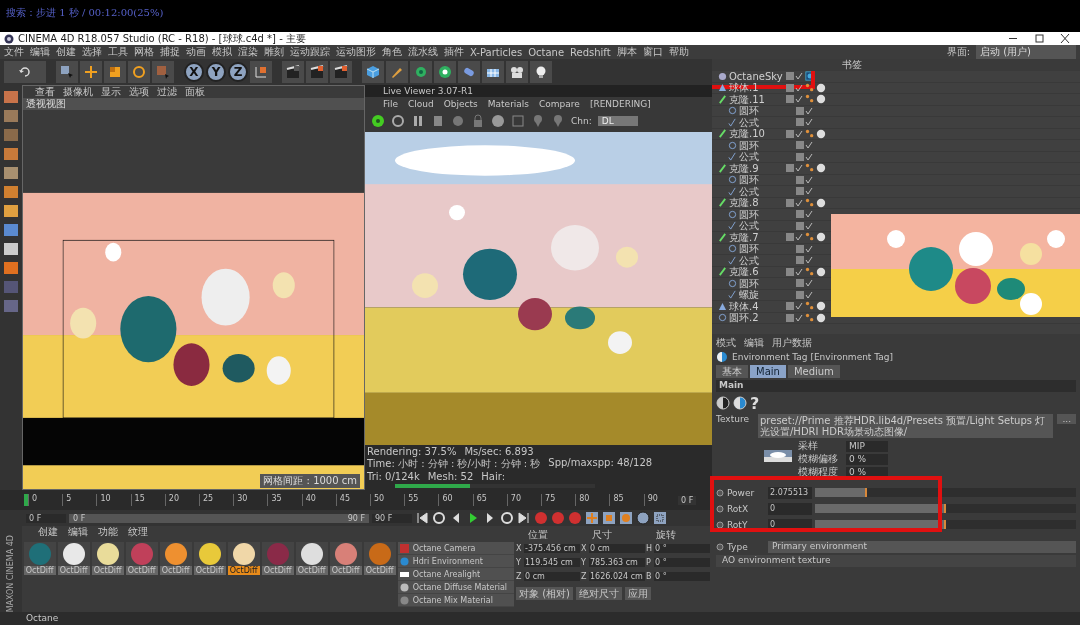  Describe the element at coordinates (455, 548) in the screenshot. I see `menu-item: Octane Camera` at that location.